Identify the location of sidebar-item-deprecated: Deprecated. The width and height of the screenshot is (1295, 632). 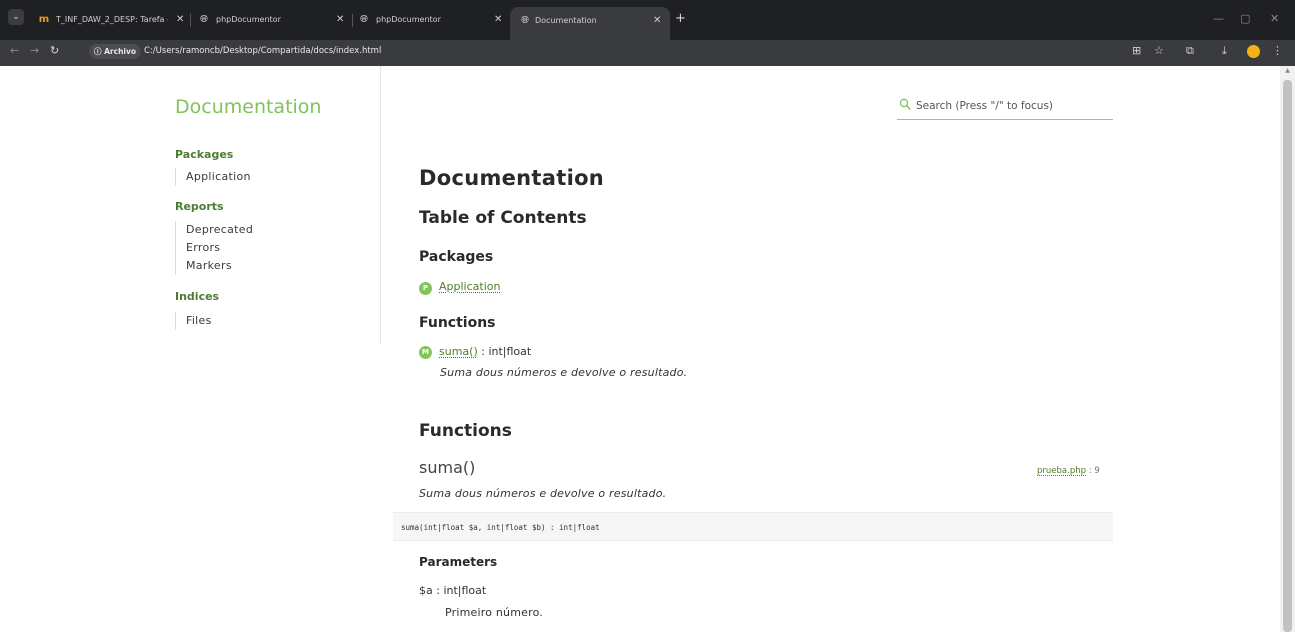
(219, 230).